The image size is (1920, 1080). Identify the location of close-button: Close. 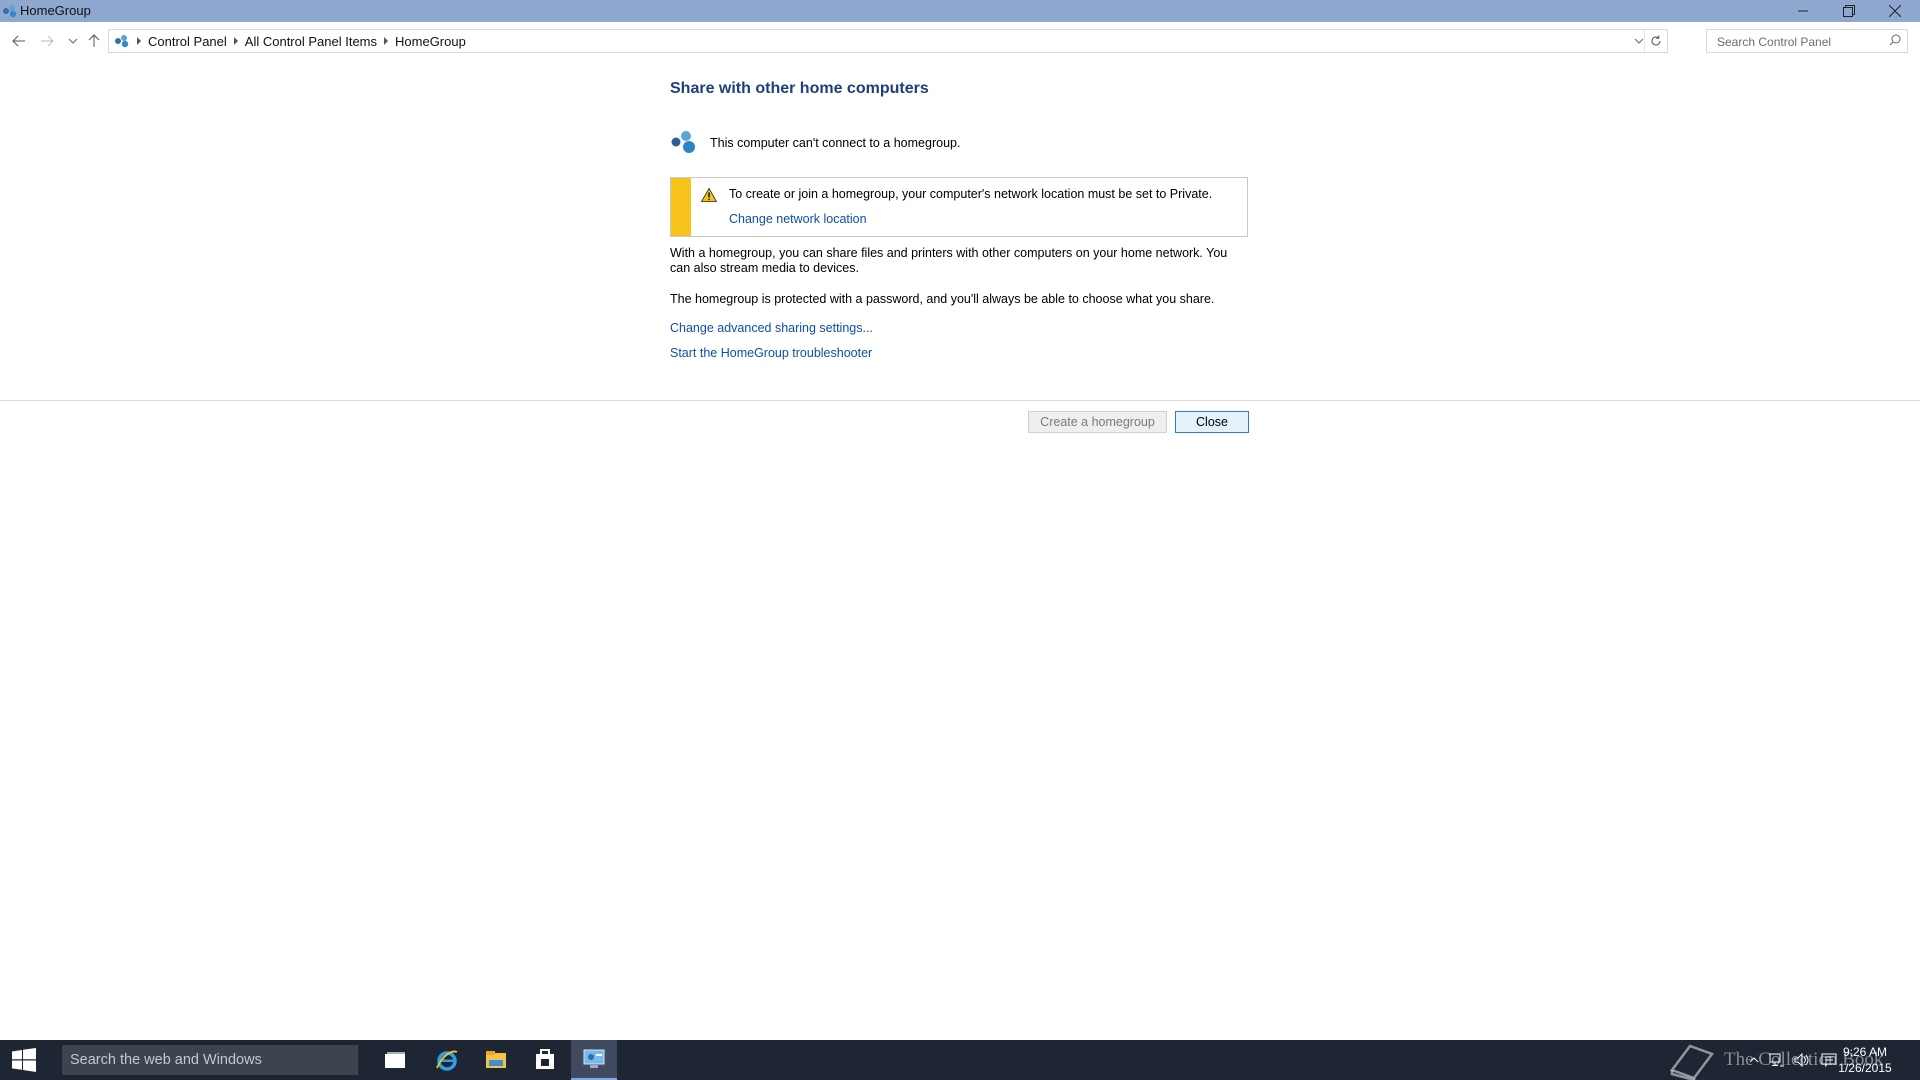
(1212, 422).